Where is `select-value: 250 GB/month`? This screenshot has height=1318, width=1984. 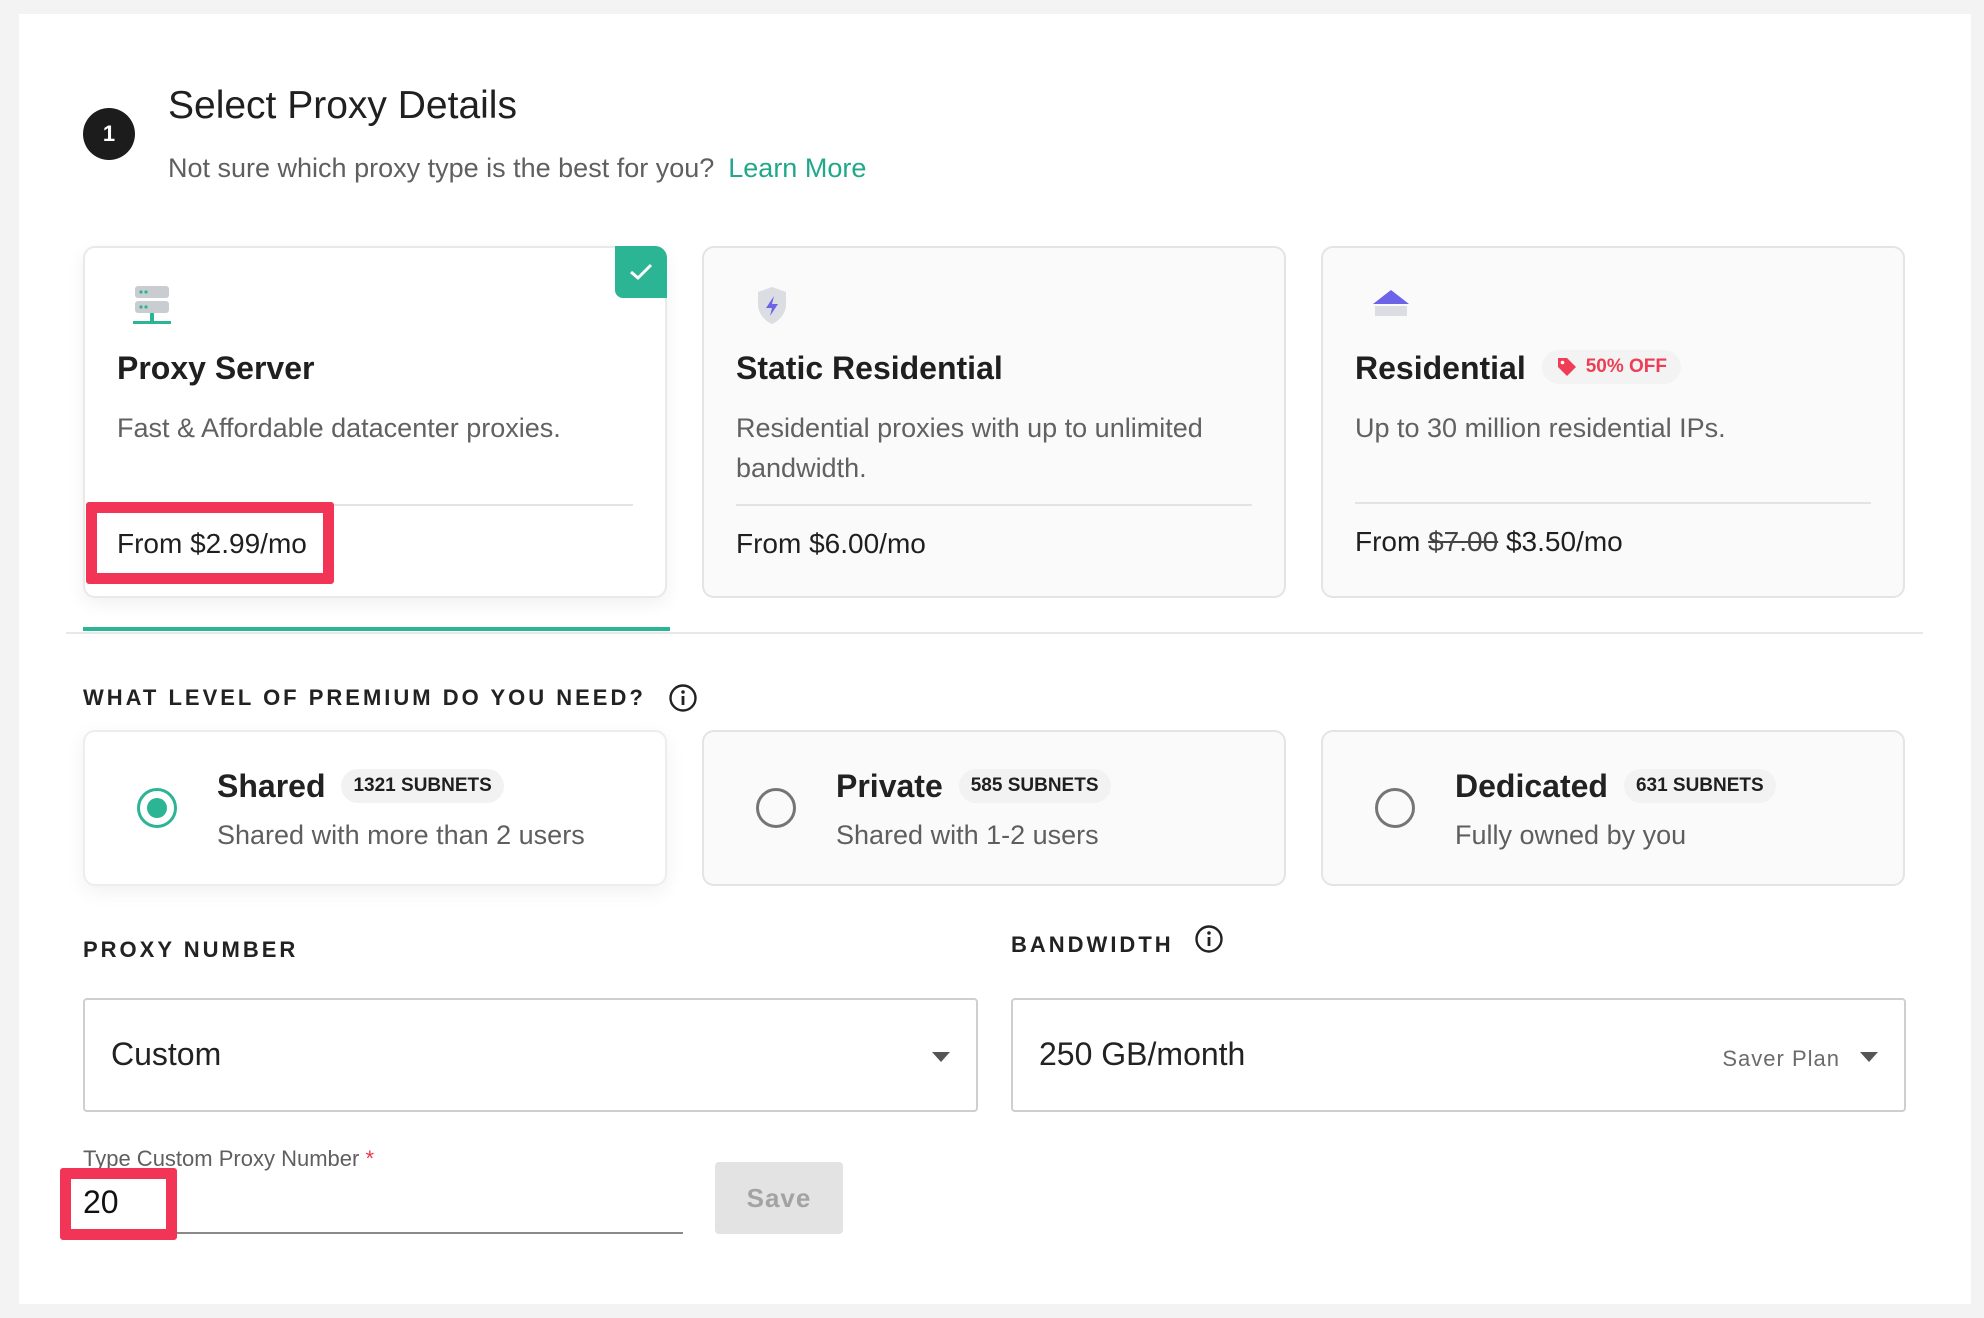 select-value: 250 GB/month is located at coordinates (1142, 1054).